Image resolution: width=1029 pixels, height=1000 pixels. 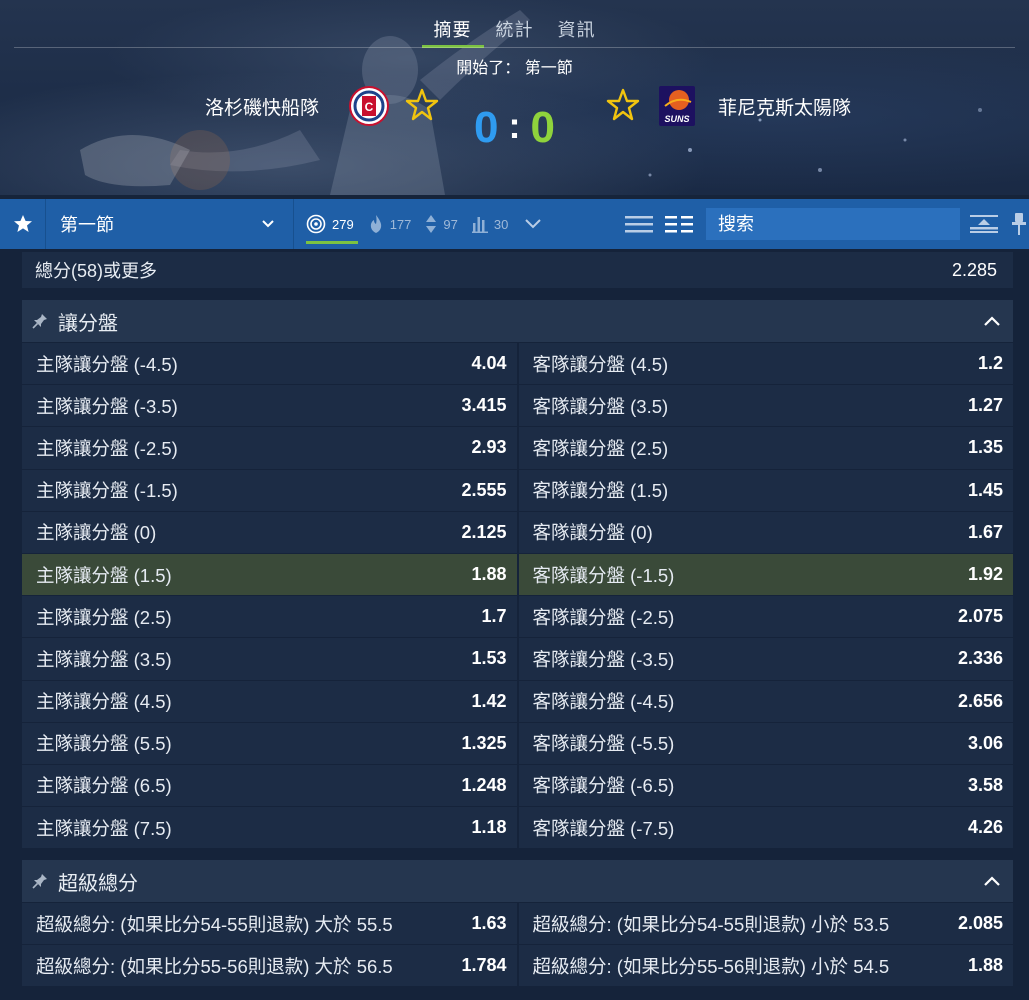 I want to click on selection-label: 超級總分: (如果比分54-55則退款) 大於 55.5, so click(x=214, y=924).